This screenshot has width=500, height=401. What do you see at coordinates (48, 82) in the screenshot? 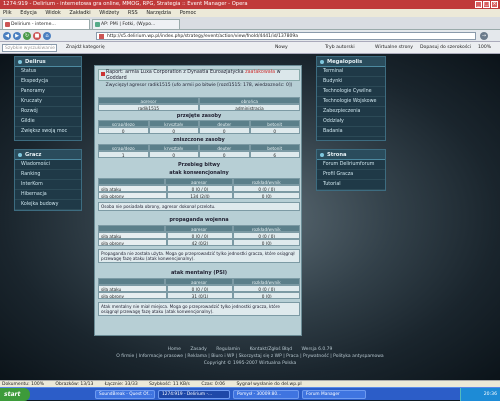
I see `nav-expedition: Ekspedycja` at bounding box center [48, 82].